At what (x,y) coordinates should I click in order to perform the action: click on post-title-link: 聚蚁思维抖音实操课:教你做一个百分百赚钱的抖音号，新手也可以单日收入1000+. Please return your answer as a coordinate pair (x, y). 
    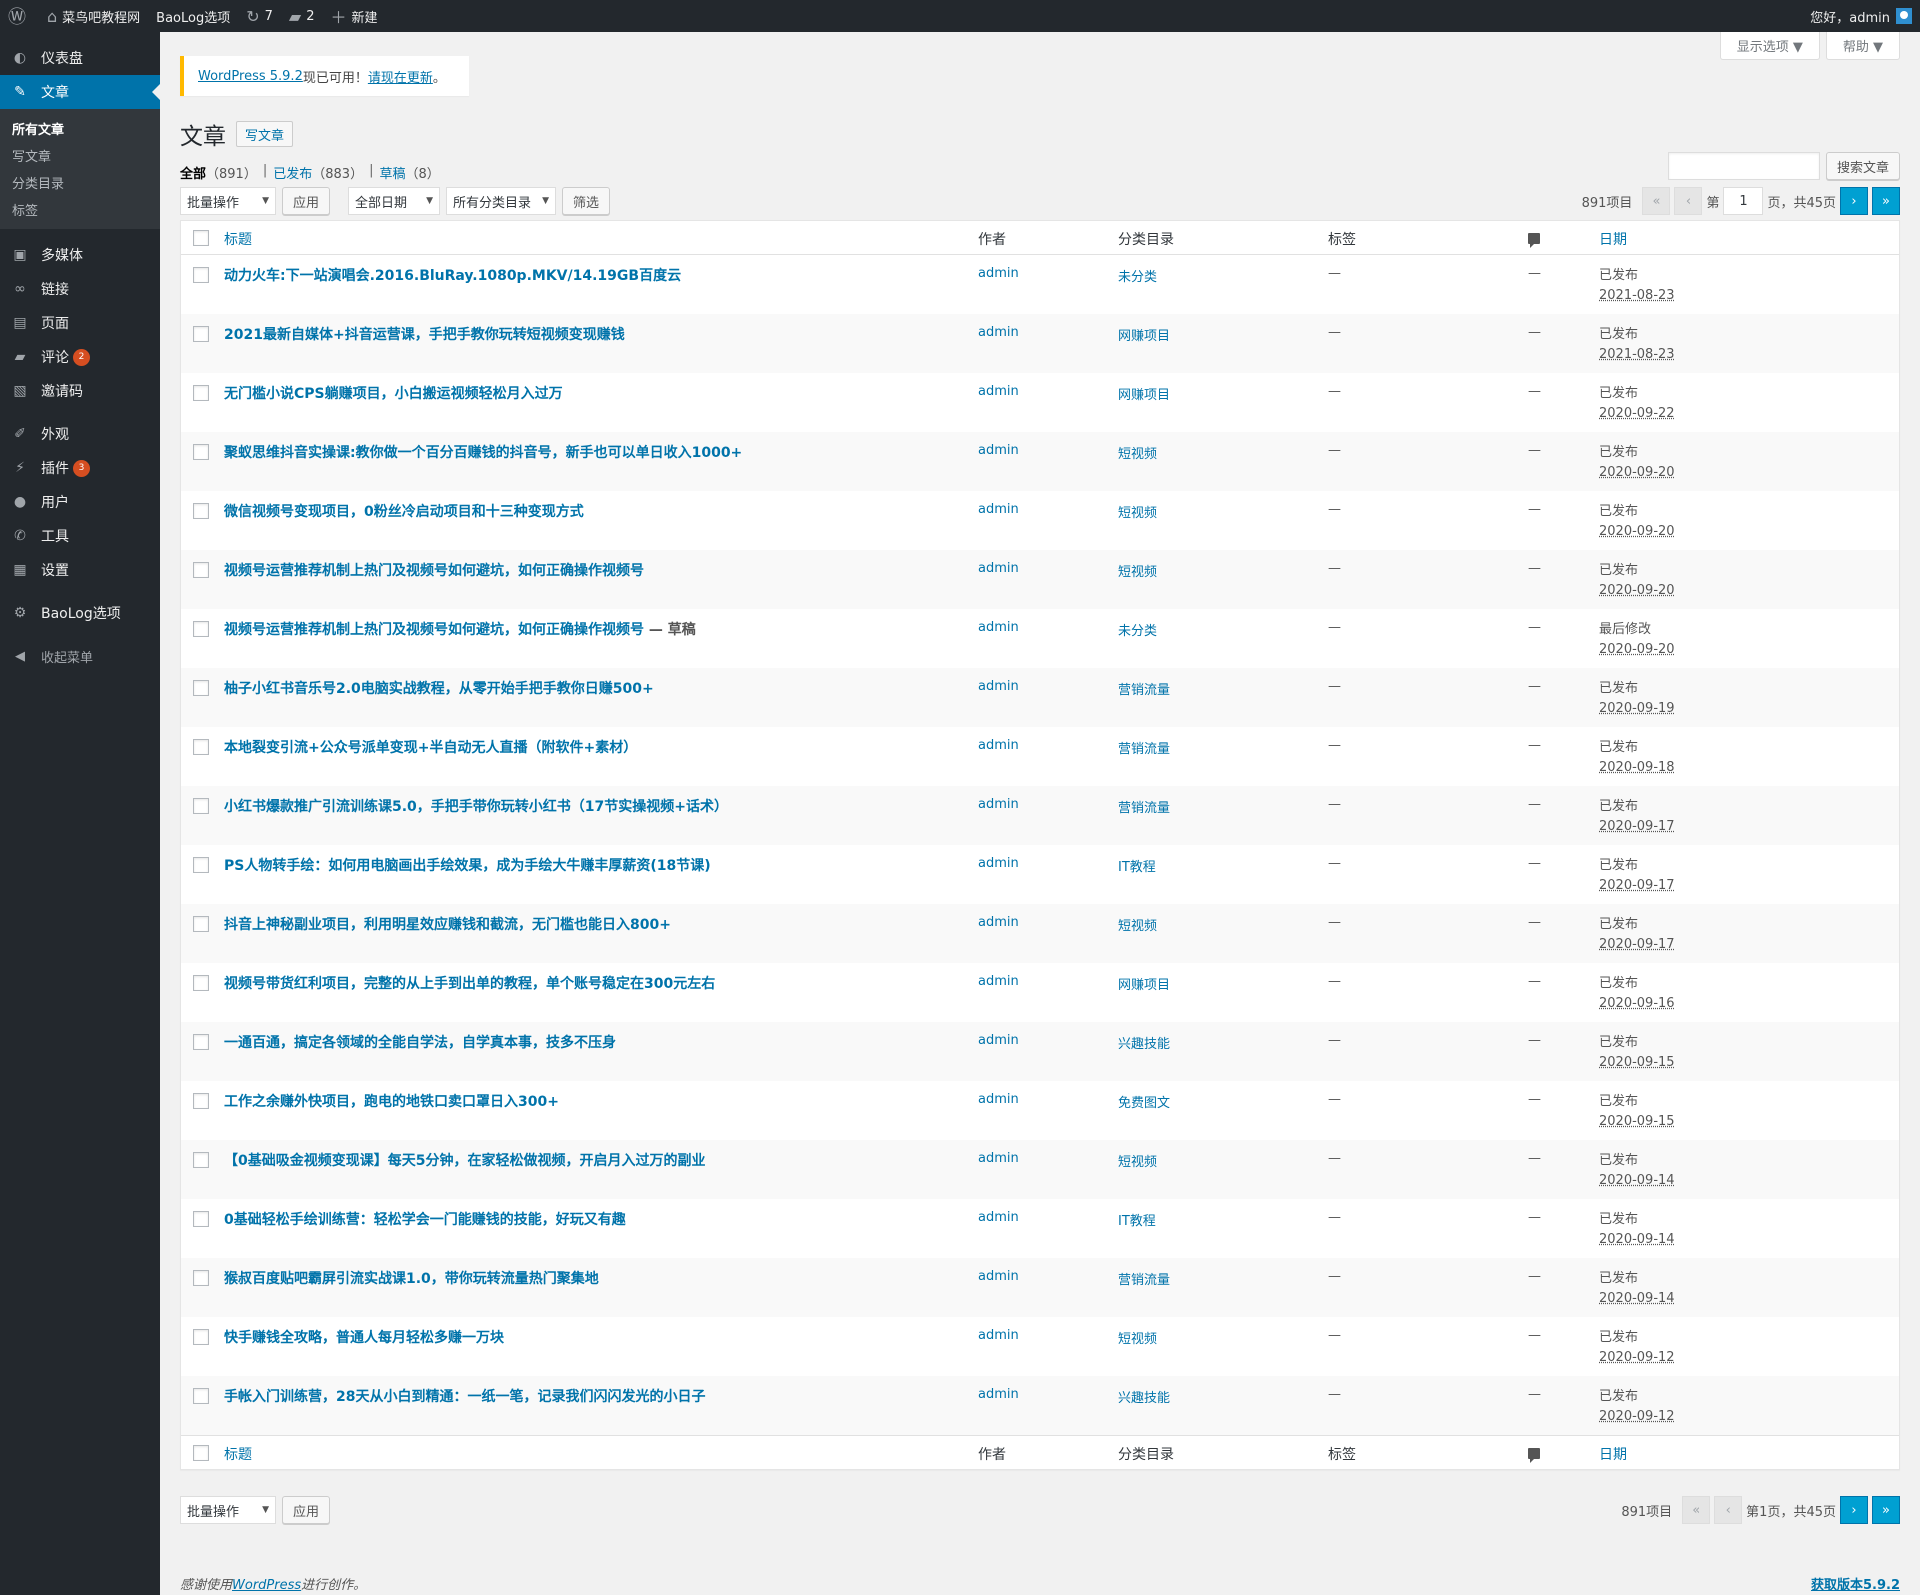
    Looking at the image, I should click on (483, 453).